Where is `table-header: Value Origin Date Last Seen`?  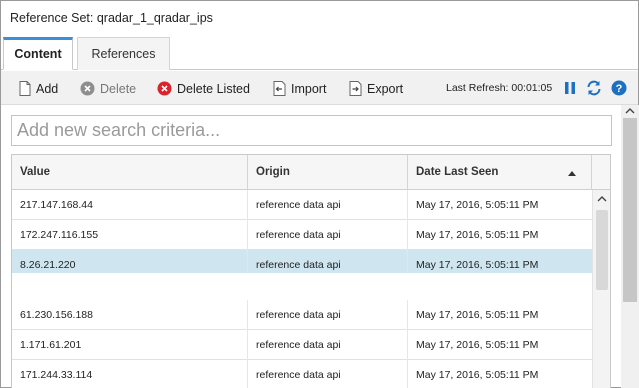 table-header: Value Origin Date Last Seen is located at coordinates (311, 172).